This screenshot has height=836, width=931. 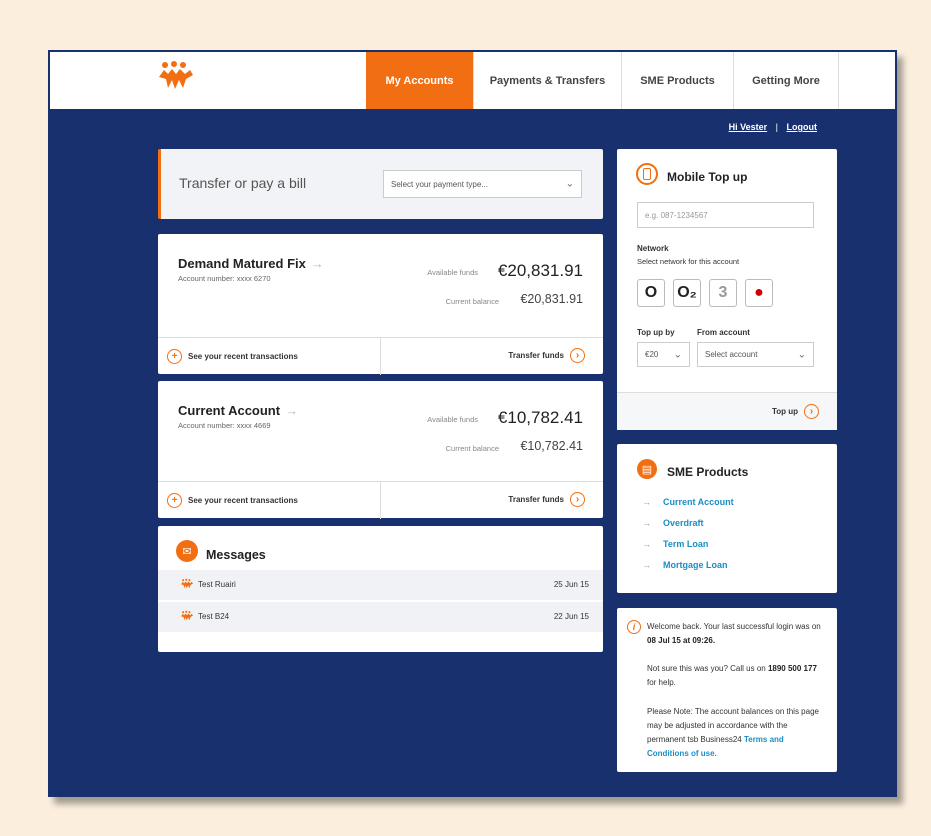 I want to click on topup-footer: Top up ›, so click(x=727, y=411).